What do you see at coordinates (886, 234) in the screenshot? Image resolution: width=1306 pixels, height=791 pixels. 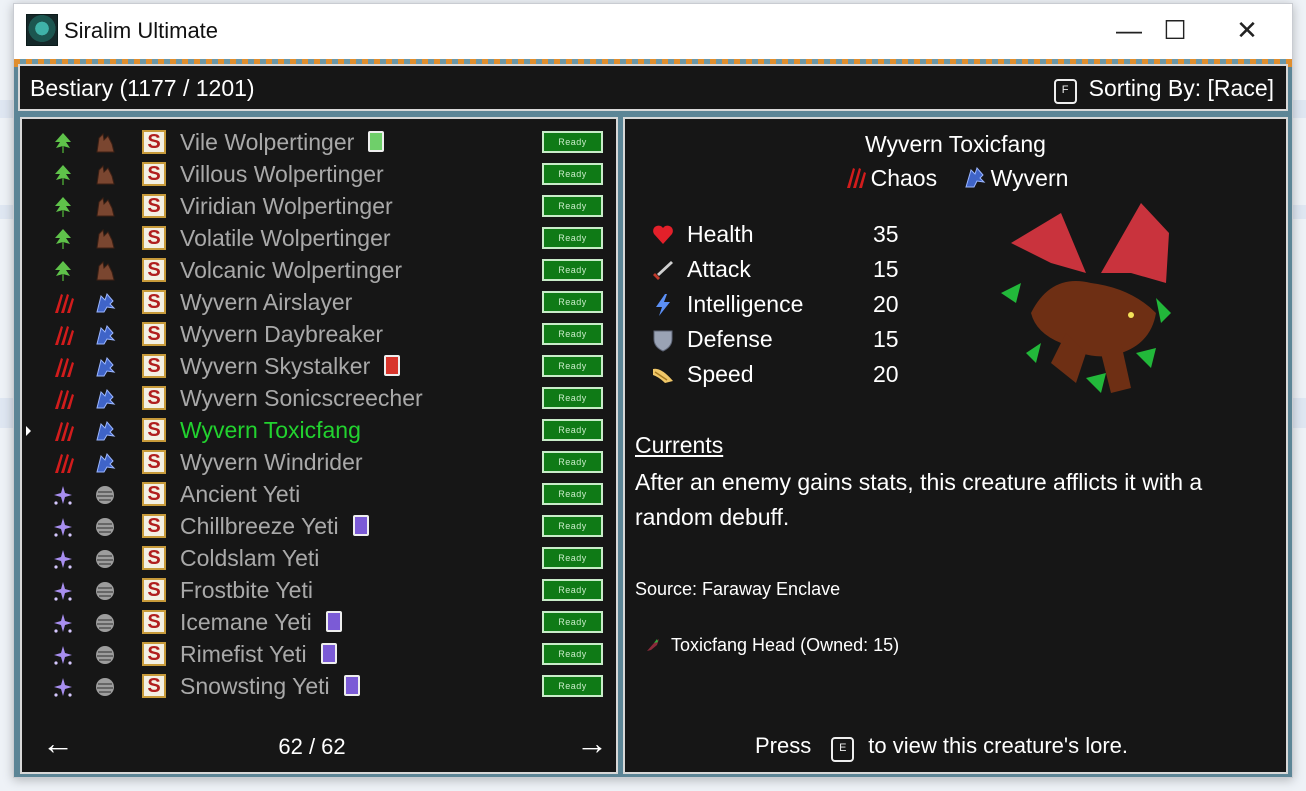 I see `stat-value: 35` at bounding box center [886, 234].